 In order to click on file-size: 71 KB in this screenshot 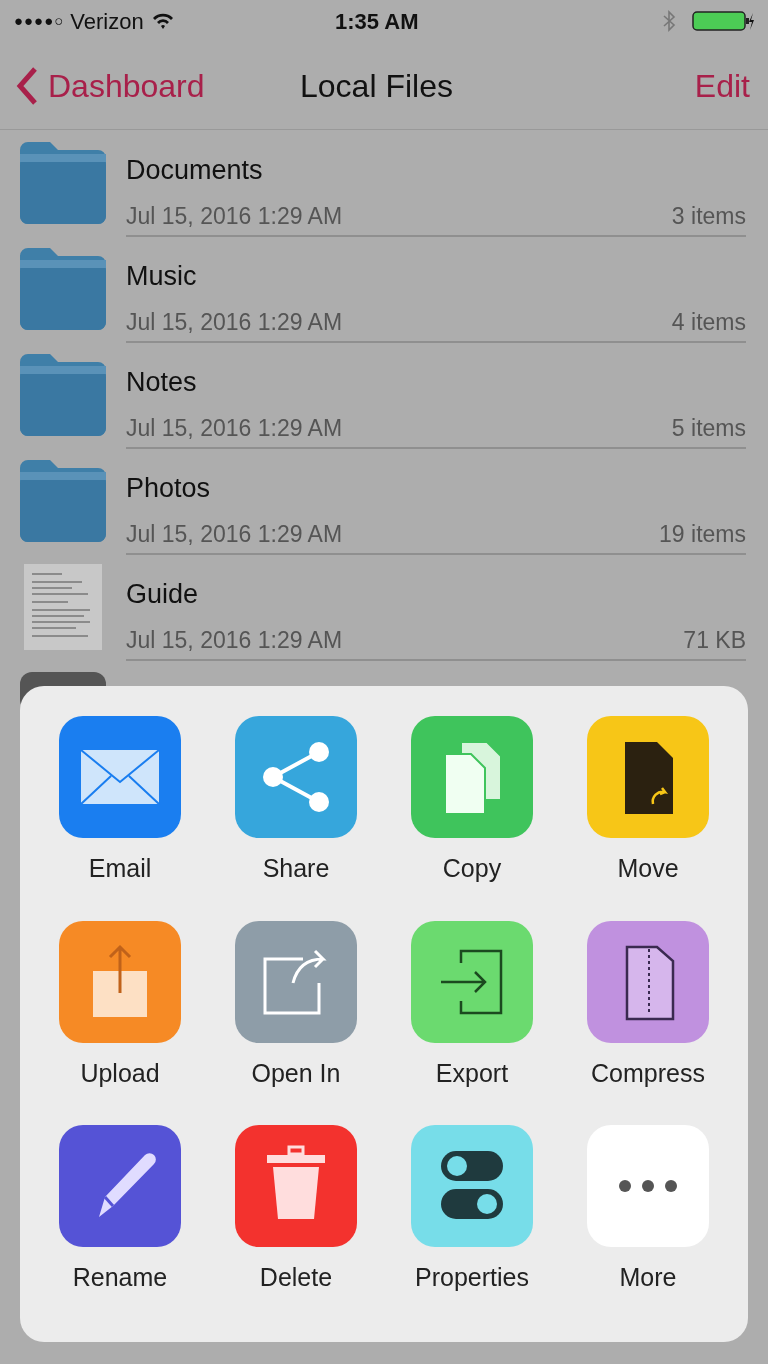, I will do `click(714, 640)`.